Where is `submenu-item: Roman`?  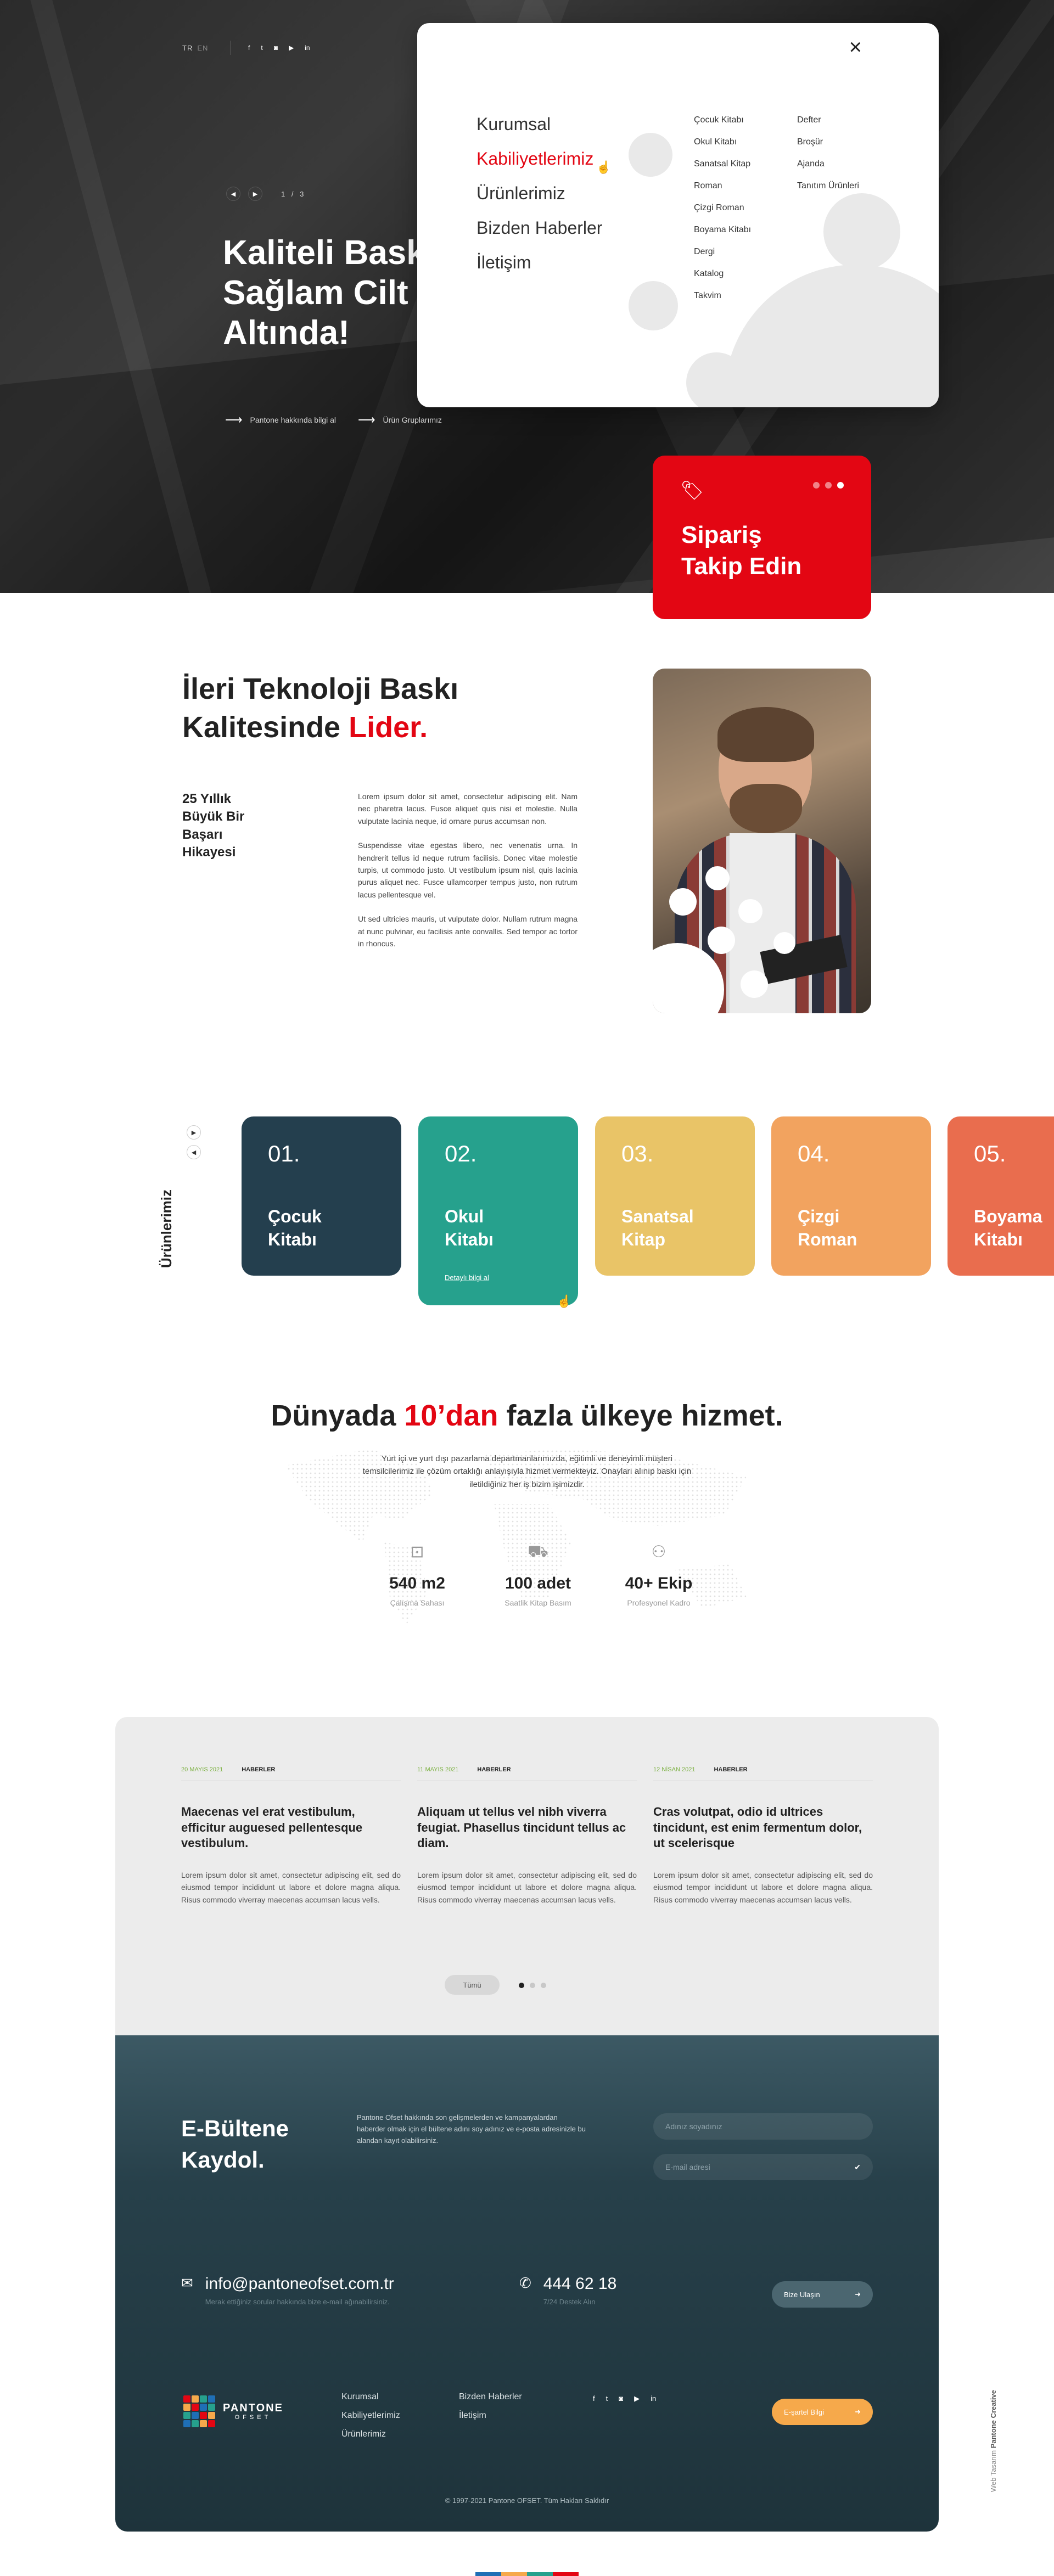 submenu-item: Roman is located at coordinates (722, 186).